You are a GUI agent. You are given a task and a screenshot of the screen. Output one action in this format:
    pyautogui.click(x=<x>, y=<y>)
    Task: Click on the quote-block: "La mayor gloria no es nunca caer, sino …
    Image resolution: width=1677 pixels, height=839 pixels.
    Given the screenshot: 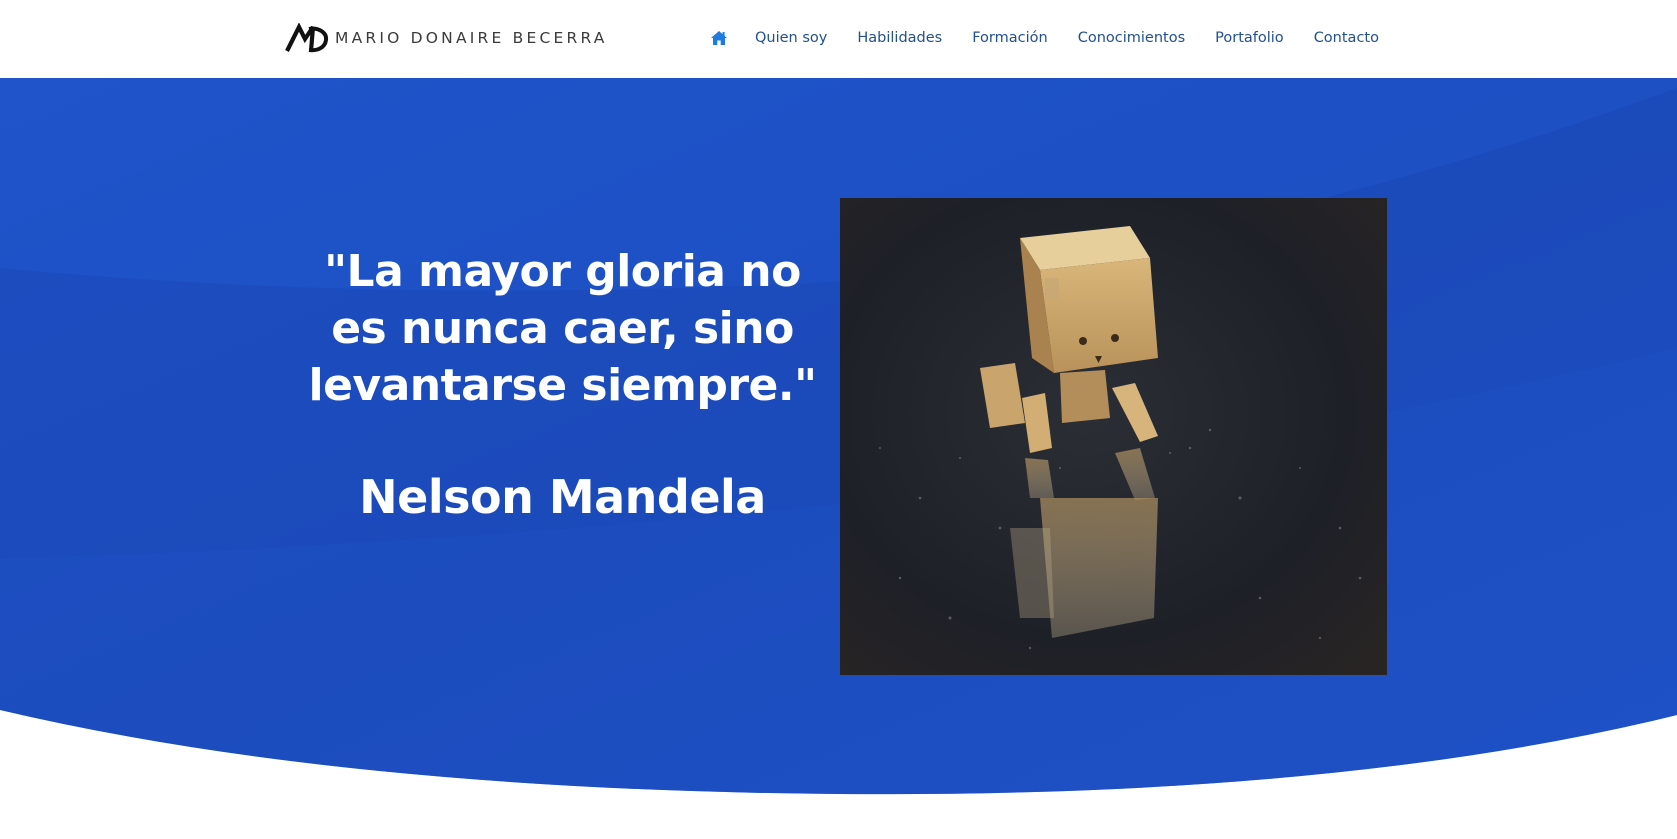 What is the action you would take?
    pyautogui.click(x=562, y=384)
    